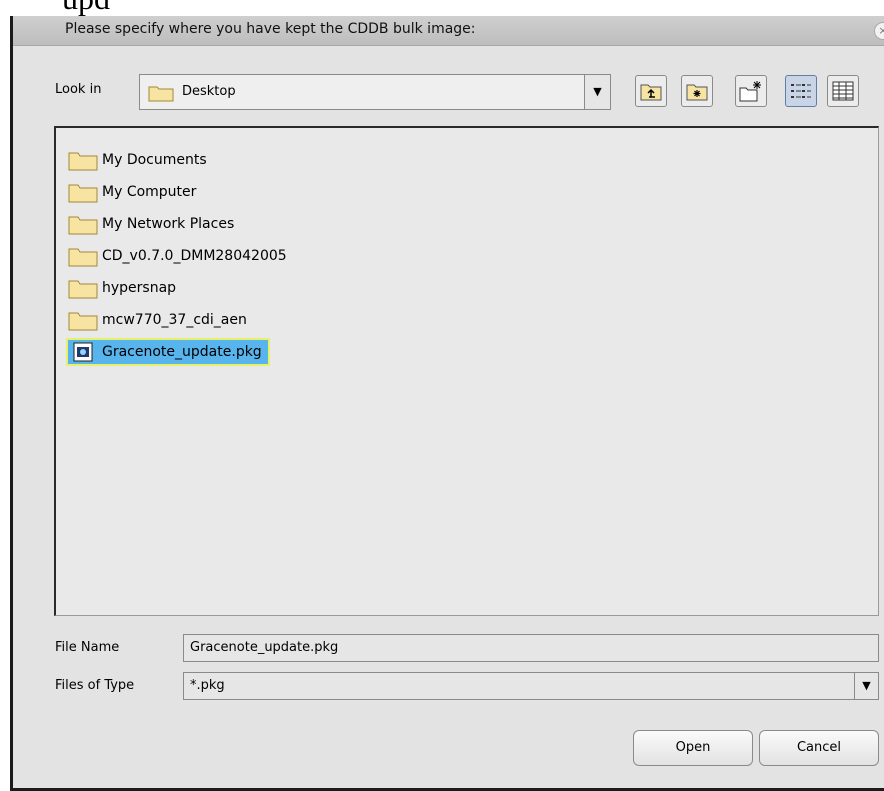 The image size is (884, 791). Describe the element at coordinates (86, 8) in the screenshot. I see `page-heading-prefix: upd` at that location.